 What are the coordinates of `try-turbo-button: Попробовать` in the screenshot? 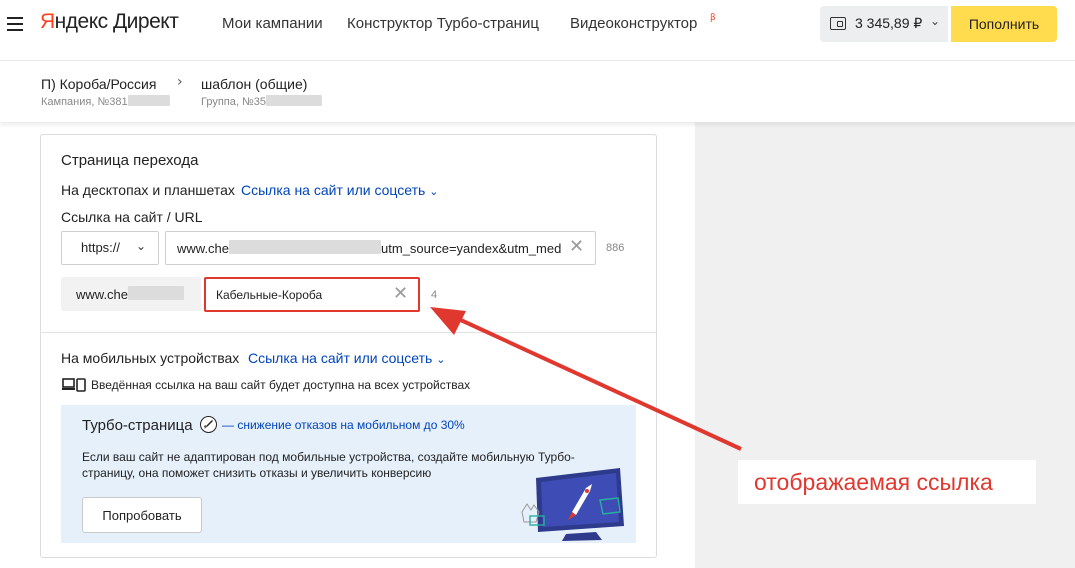 It's located at (142, 515).